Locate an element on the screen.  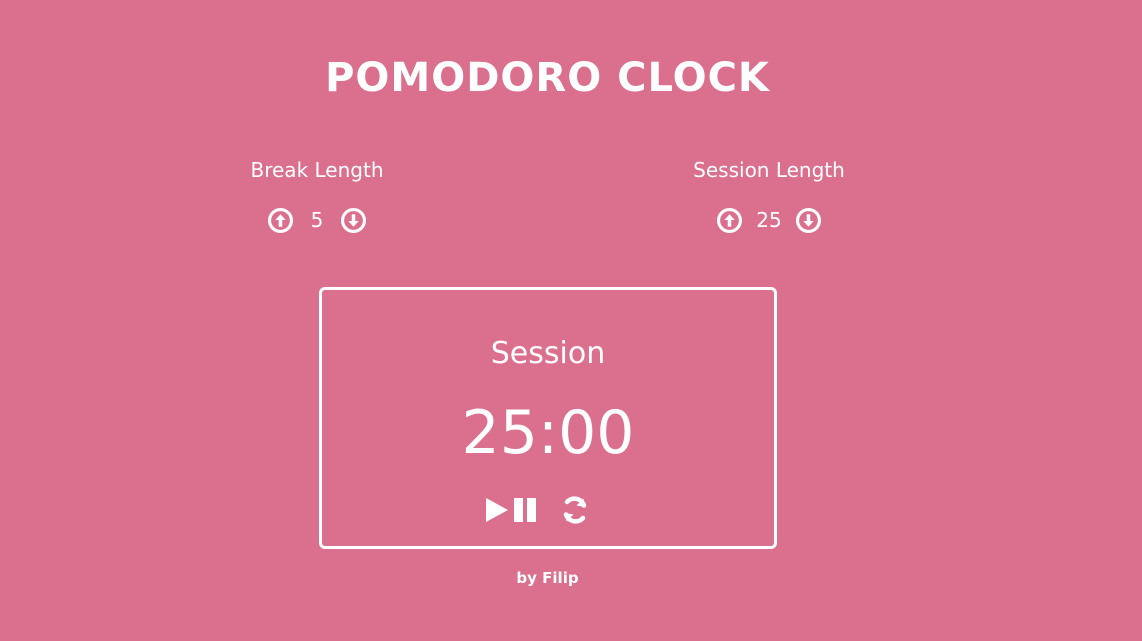
break-length-section: Break Length 5 is located at coordinates (317, 195).